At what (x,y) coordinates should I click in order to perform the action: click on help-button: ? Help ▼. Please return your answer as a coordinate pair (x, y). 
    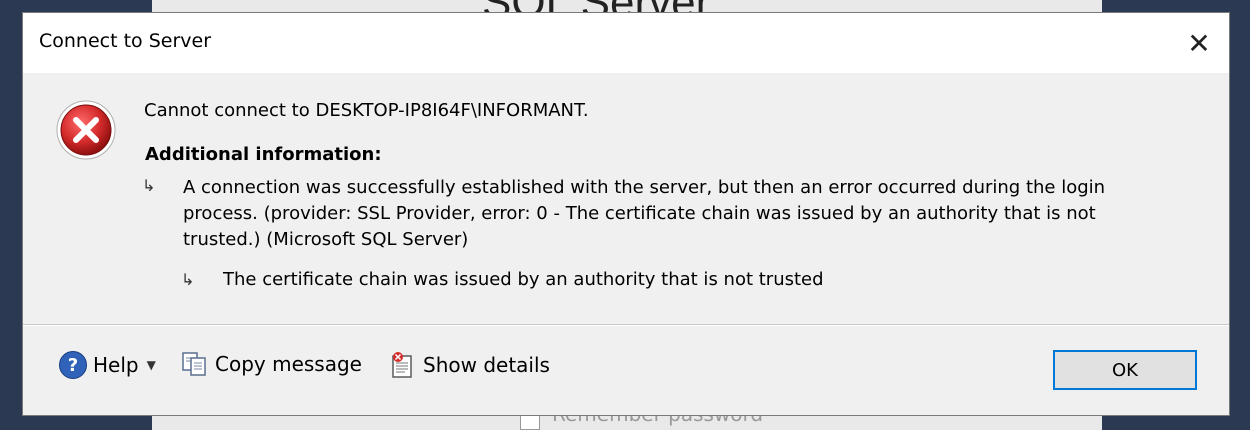
    Looking at the image, I should click on (107, 365).